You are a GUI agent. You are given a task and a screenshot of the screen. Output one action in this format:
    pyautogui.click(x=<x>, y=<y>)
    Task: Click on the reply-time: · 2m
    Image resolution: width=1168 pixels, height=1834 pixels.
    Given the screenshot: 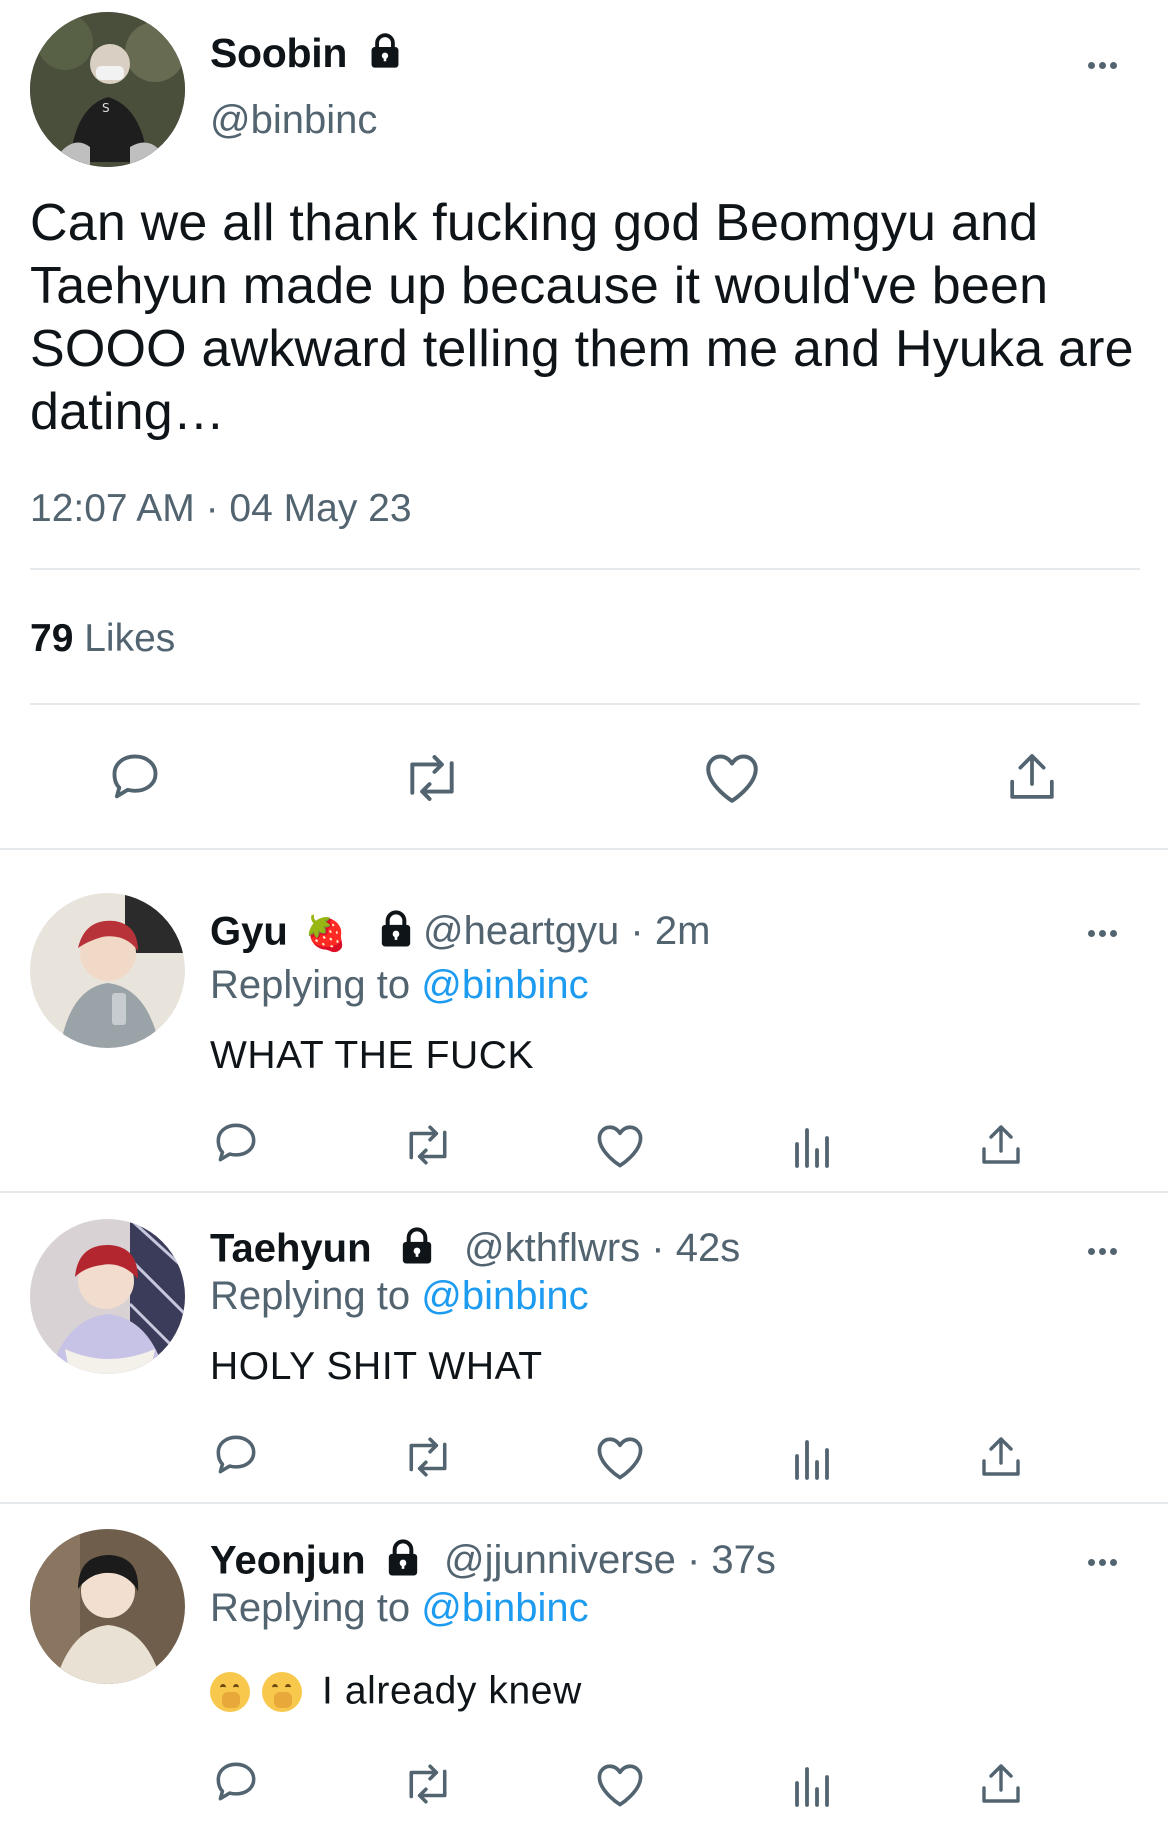 What is the action you would take?
    pyautogui.click(x=670, y=931)
    